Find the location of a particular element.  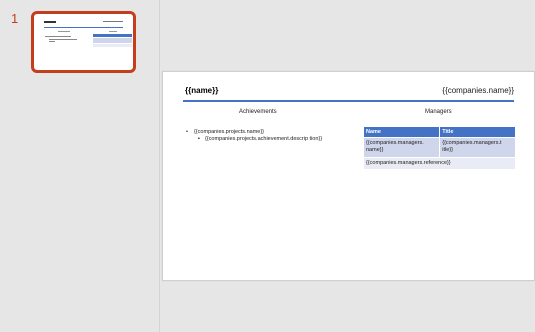

thumb-table-header is located at coordinates (112, 35).